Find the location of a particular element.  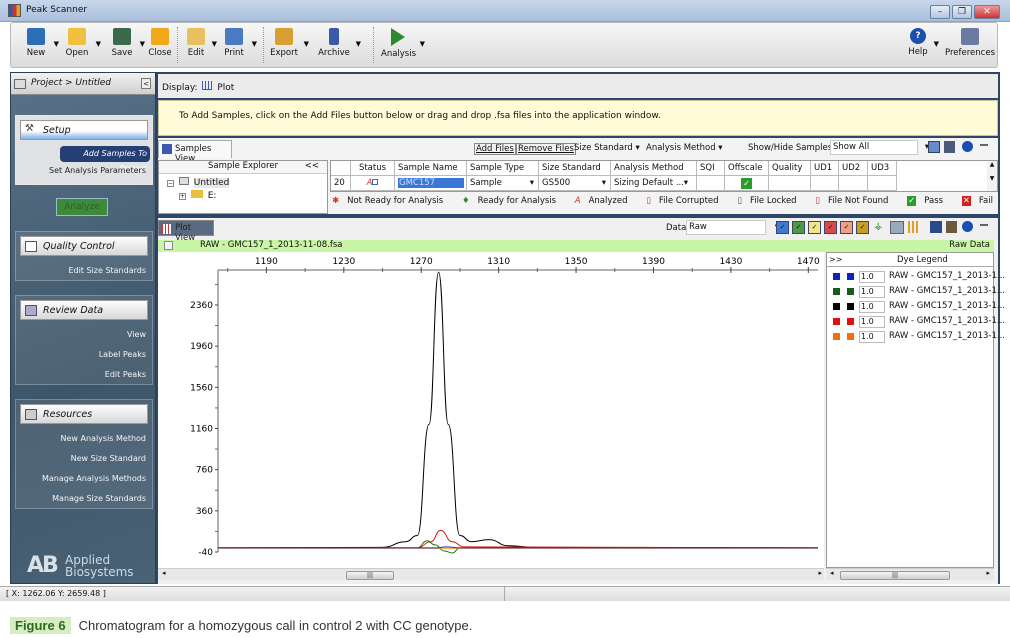

new-analysis-method-link: New Analysis Method is located at coordinates (84, 440).